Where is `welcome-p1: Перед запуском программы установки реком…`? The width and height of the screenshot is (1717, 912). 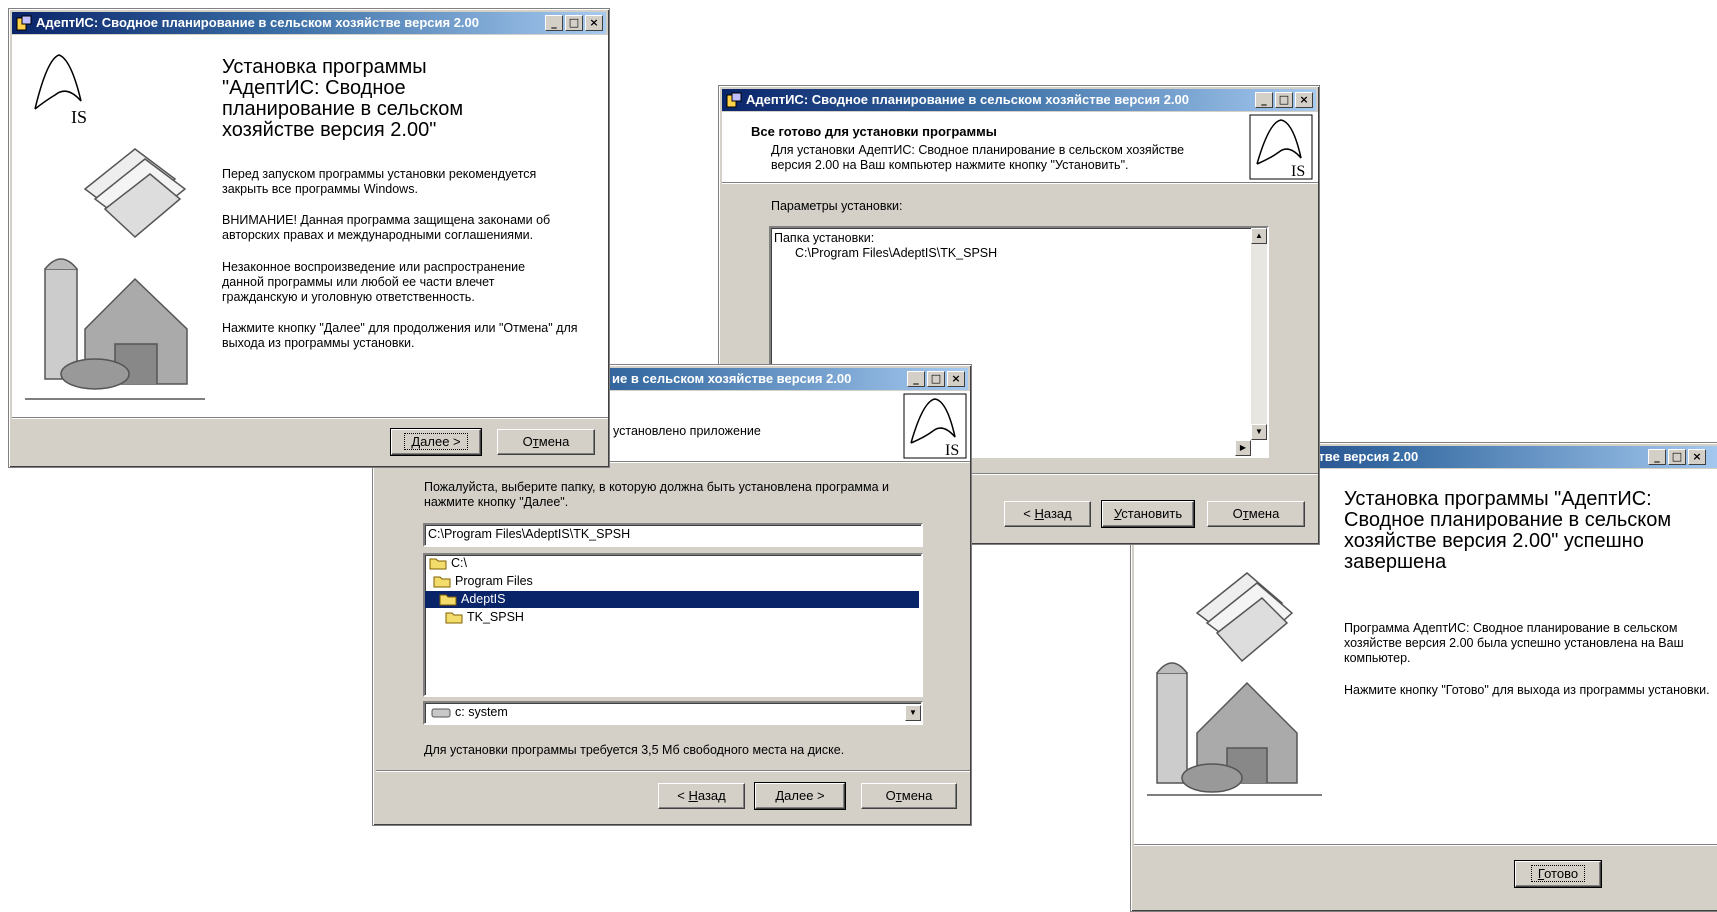
welcome-p1: Перед запуском программы установки реком… is located at coordinates (379, 181).